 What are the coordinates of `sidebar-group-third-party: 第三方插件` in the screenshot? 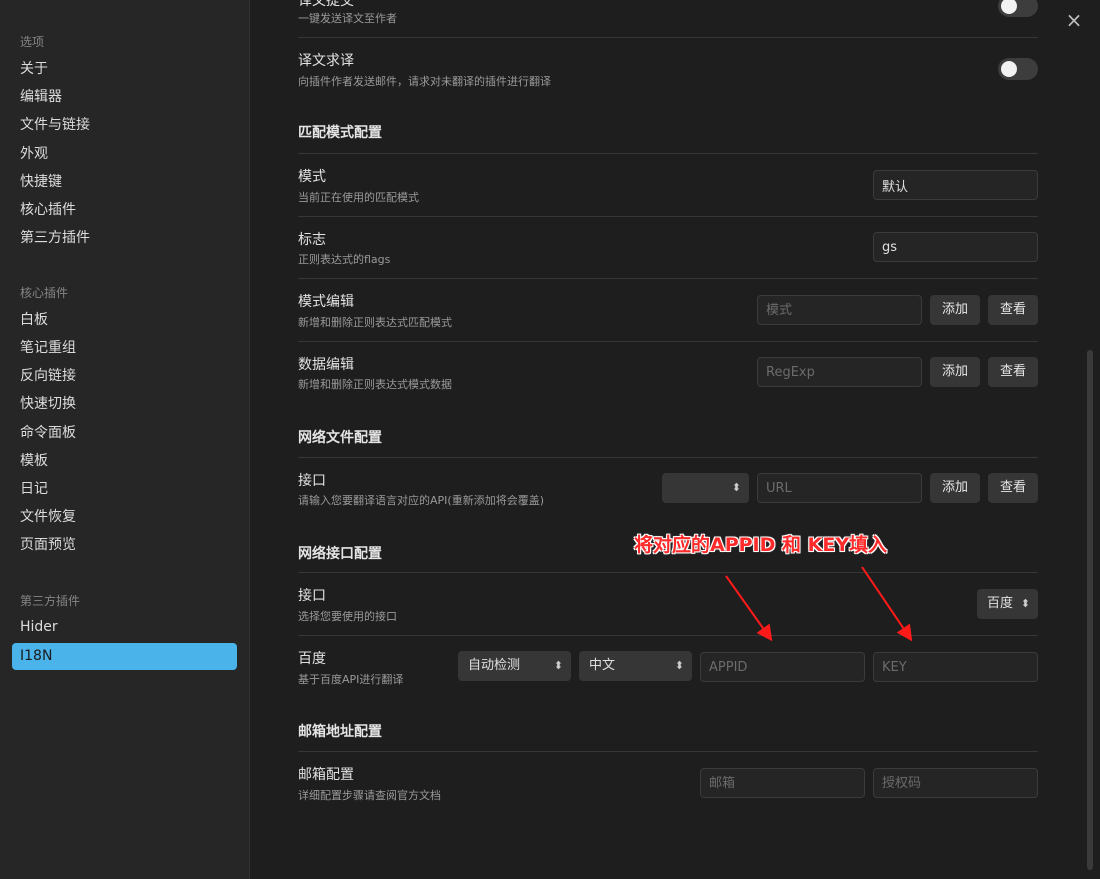 It's located at (50, 601).